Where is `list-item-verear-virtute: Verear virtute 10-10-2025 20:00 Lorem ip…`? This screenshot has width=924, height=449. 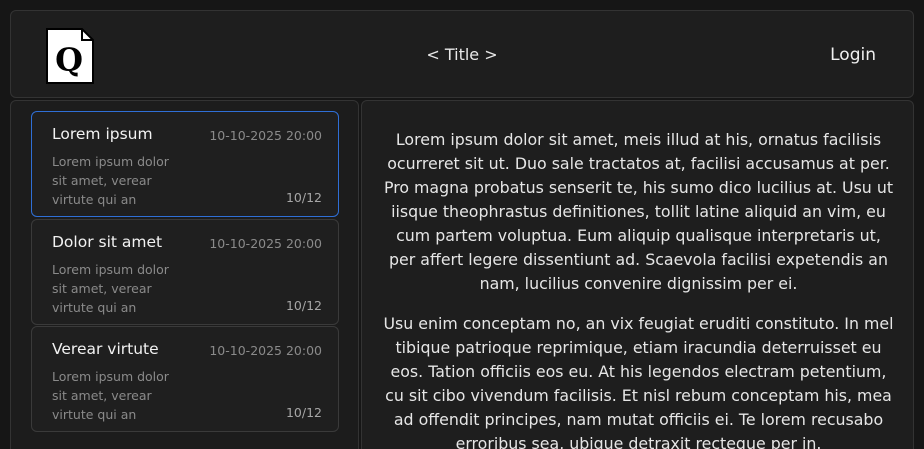
list-item-verear-virtute: Verear virtute 10-10-2025 20:00 Lorem ip… is located at coordinates (185, 379).